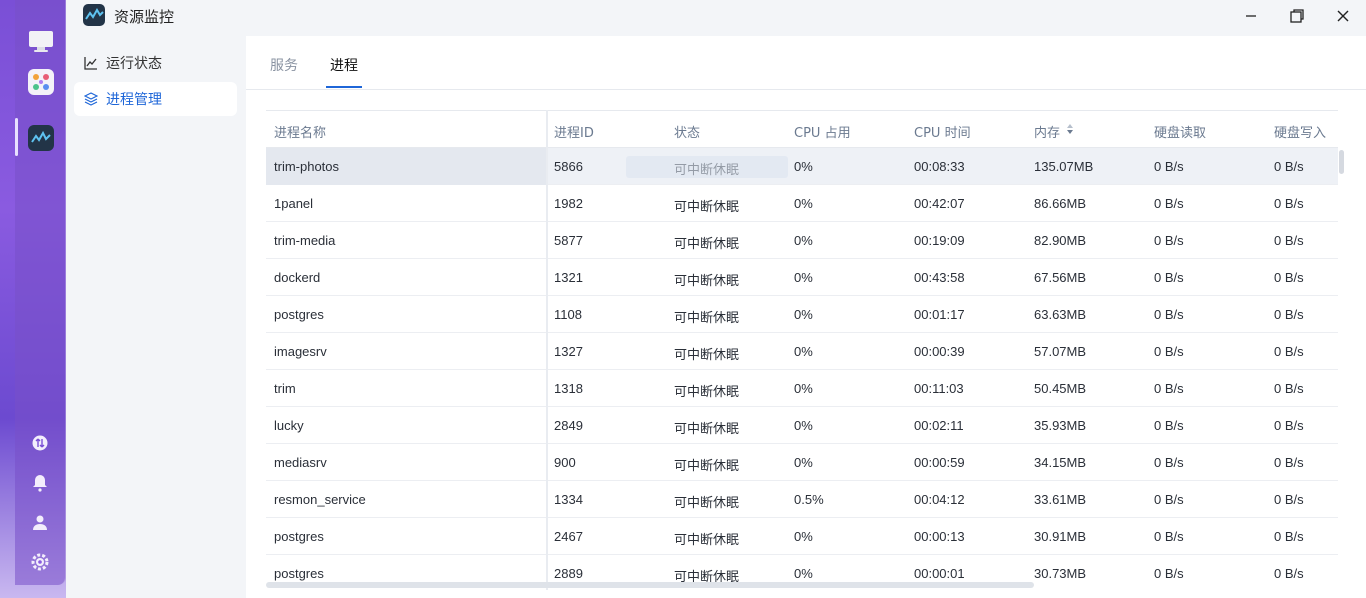 Image resolution: width=1366 pixels, height=598 pixels. What do you see at coordinates (1297, 16) in the screenshot?
I see `maximize-icon` at bounding box center [1297, 16].